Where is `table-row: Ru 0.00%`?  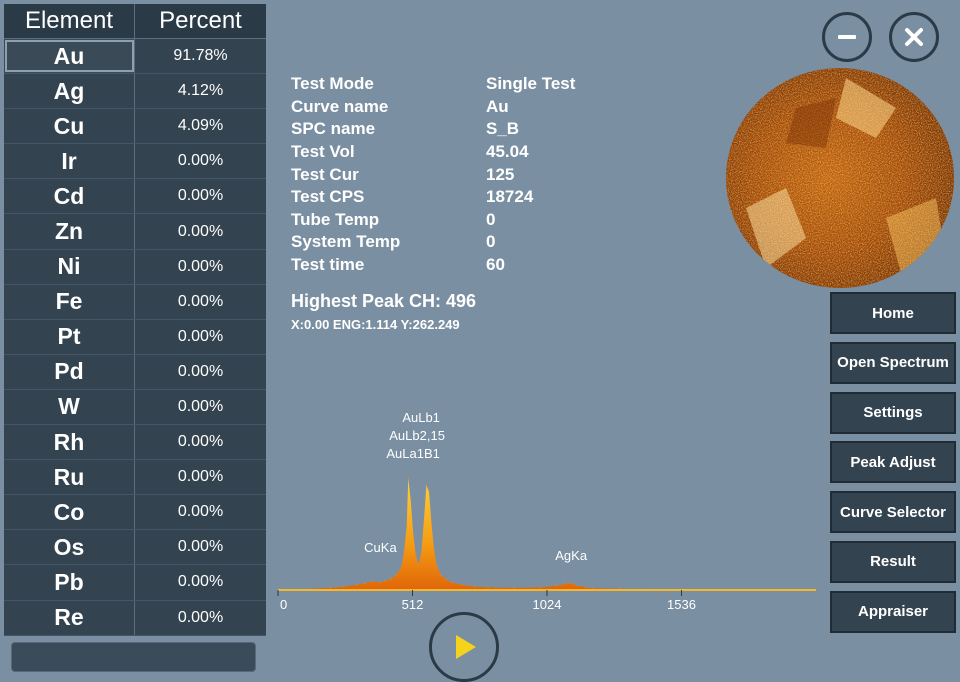
table-row: Ru 0.00% is located at coordinates (135, 478).